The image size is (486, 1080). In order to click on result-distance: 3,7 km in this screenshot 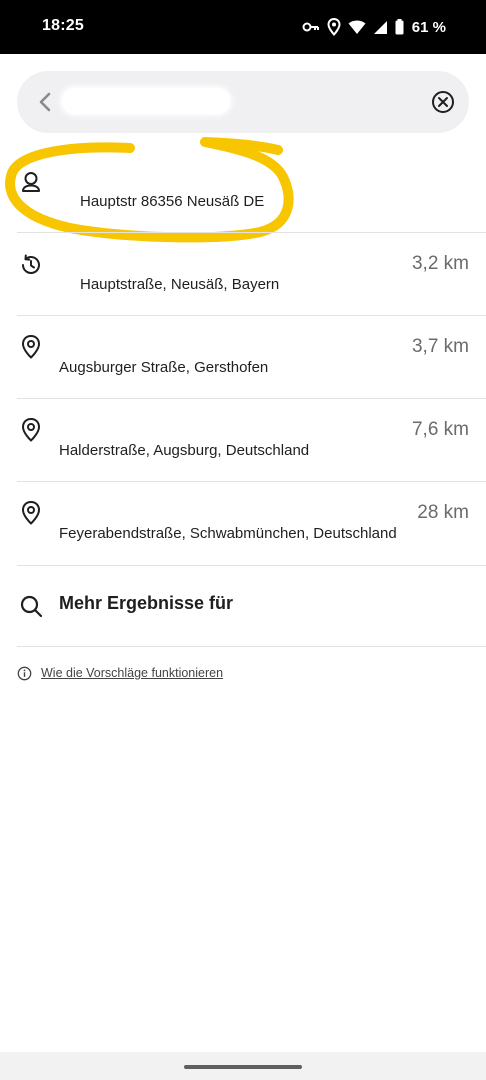, I will do `click(440, 346)`.